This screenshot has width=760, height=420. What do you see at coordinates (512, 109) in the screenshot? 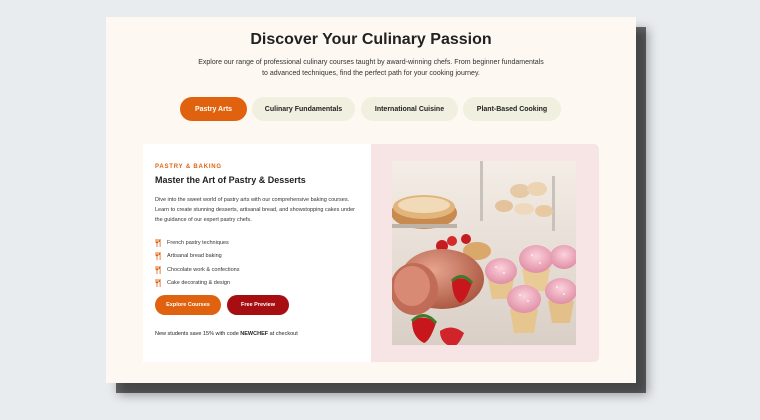
I see `tab-plant-based-cooking: Plant-Based Cooking` at bounding box center [512, 109].